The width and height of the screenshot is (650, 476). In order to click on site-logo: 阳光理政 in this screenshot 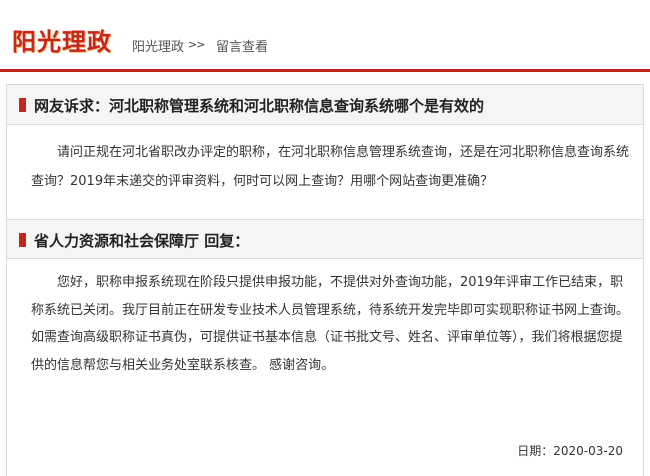, I will do `click(62, 39)`.